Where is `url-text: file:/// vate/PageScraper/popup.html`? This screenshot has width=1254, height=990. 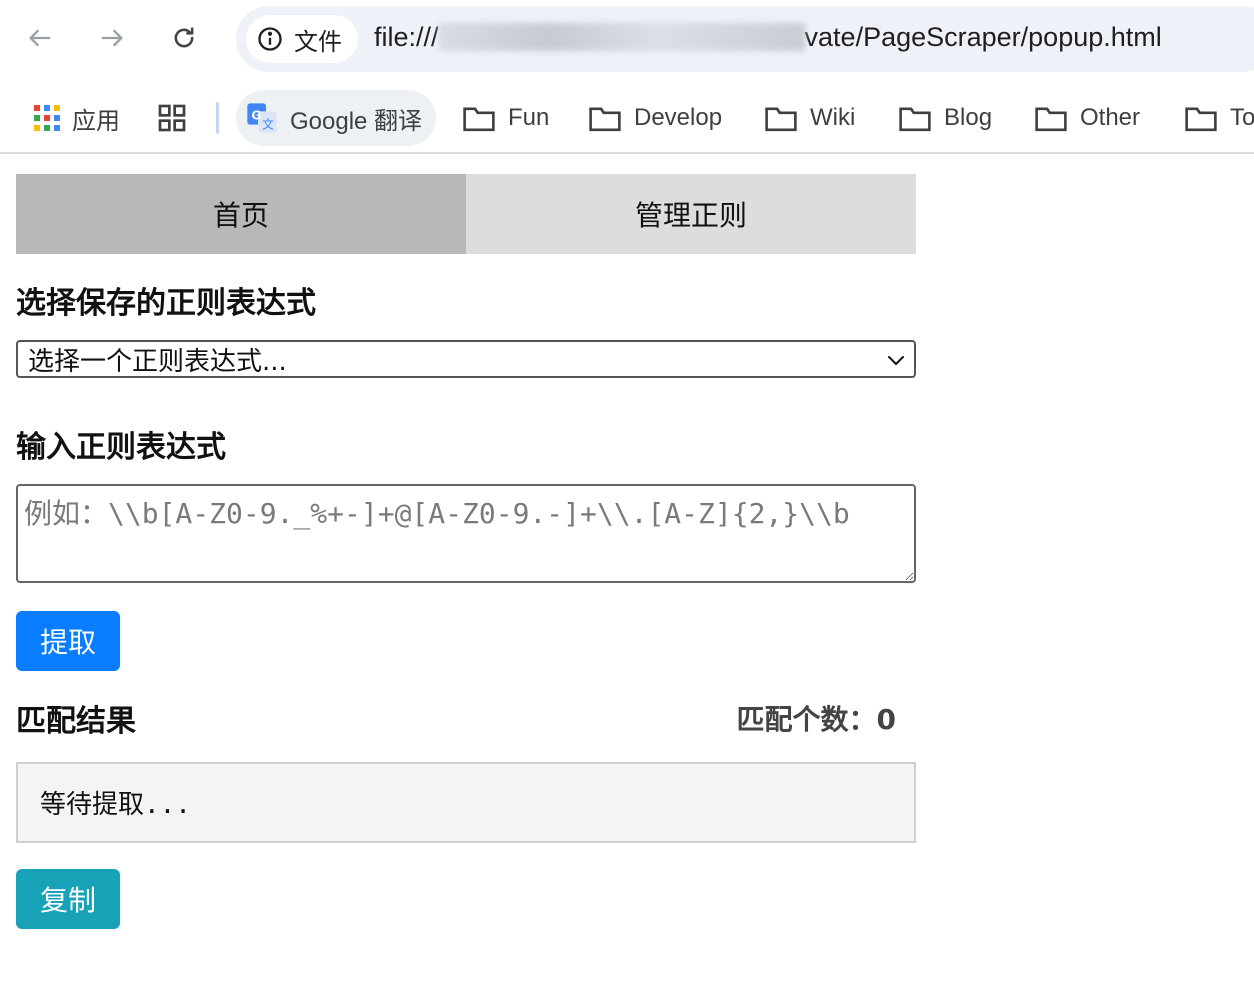 url-text: file:/// vate/PageScraper/popup.html is located at coordinates (768, 37).